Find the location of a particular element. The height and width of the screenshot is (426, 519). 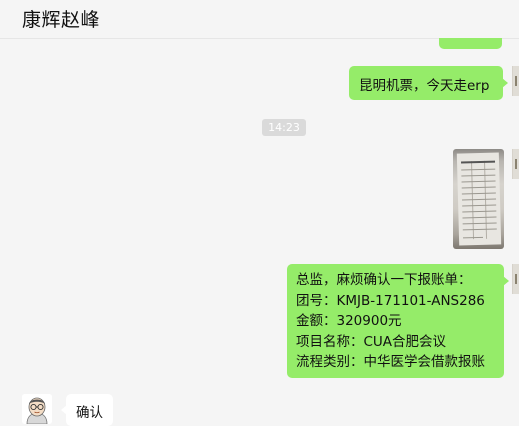

message-line: 流程类别：中华医学会借款报账 is located at coordinates (390, 362).